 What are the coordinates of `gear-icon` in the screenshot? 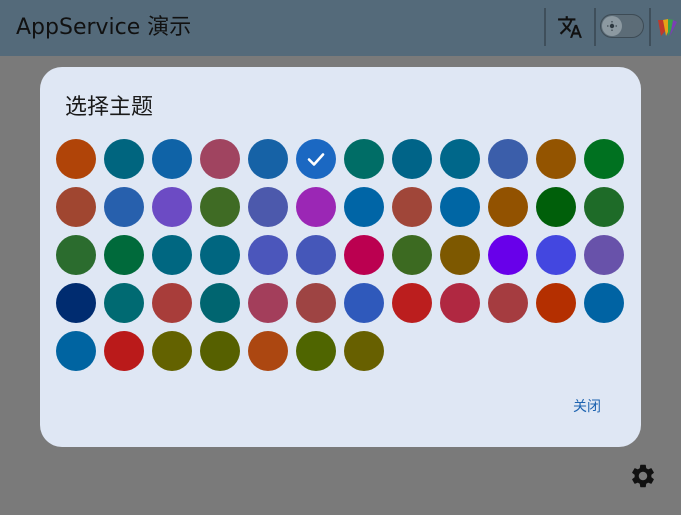 It's located at (643, 476).